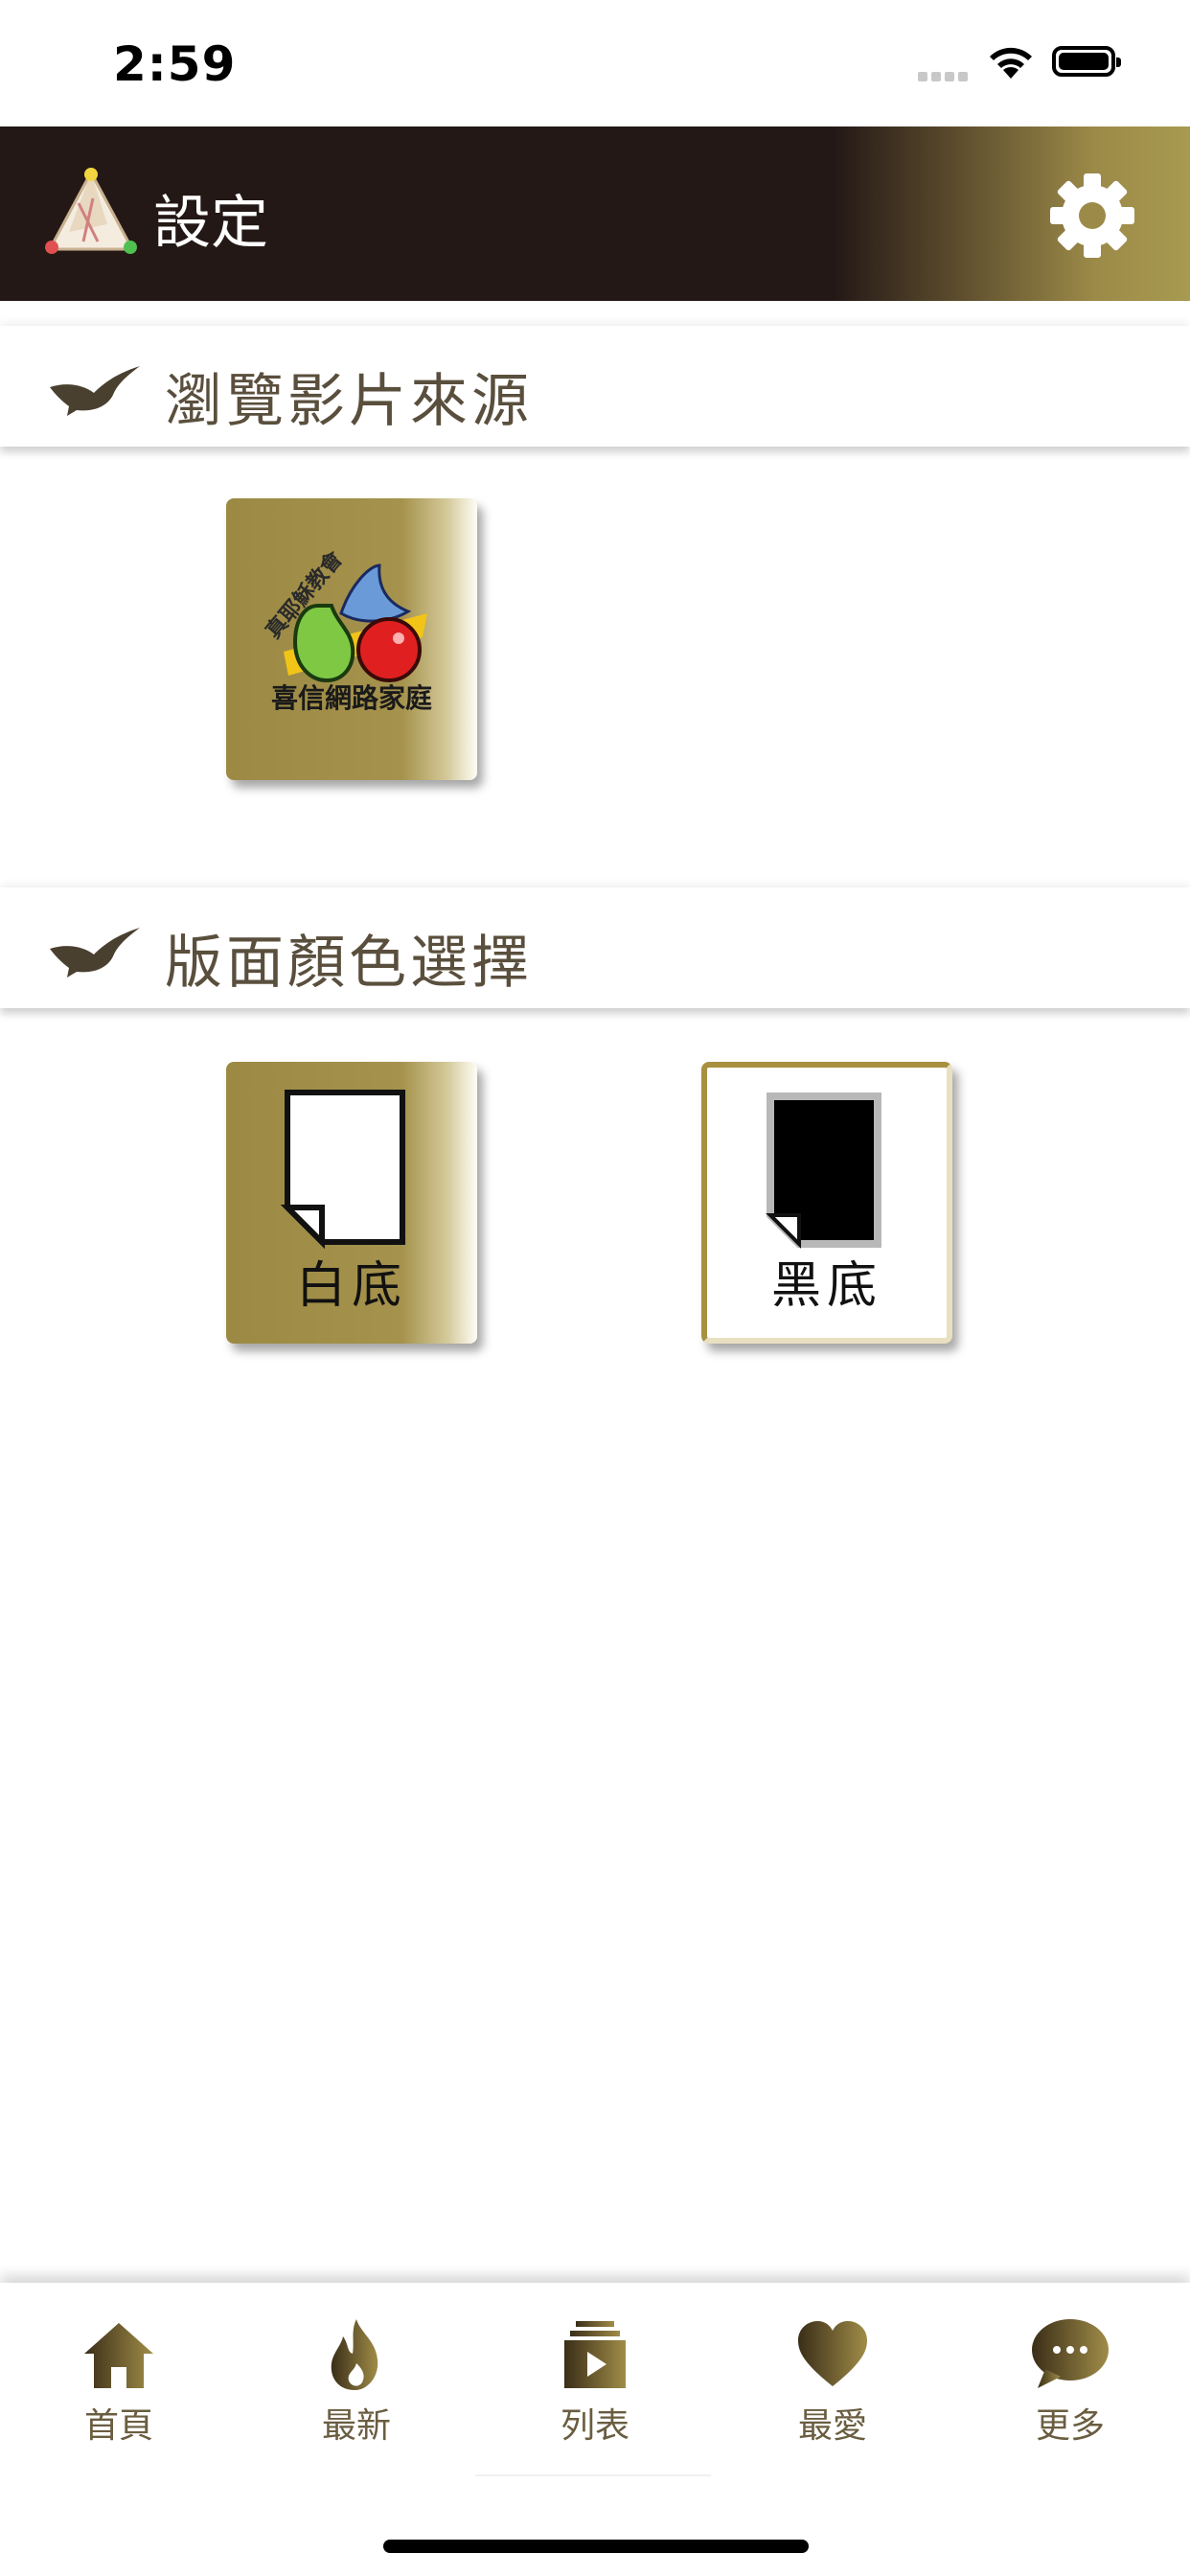 Image resolution: width=1190 pixels, height=2576 pixels. What do you see at coordinates (351, 1286) in the screenshot?
I see `theme-label: 白底` at bounding box center [351, 1286].